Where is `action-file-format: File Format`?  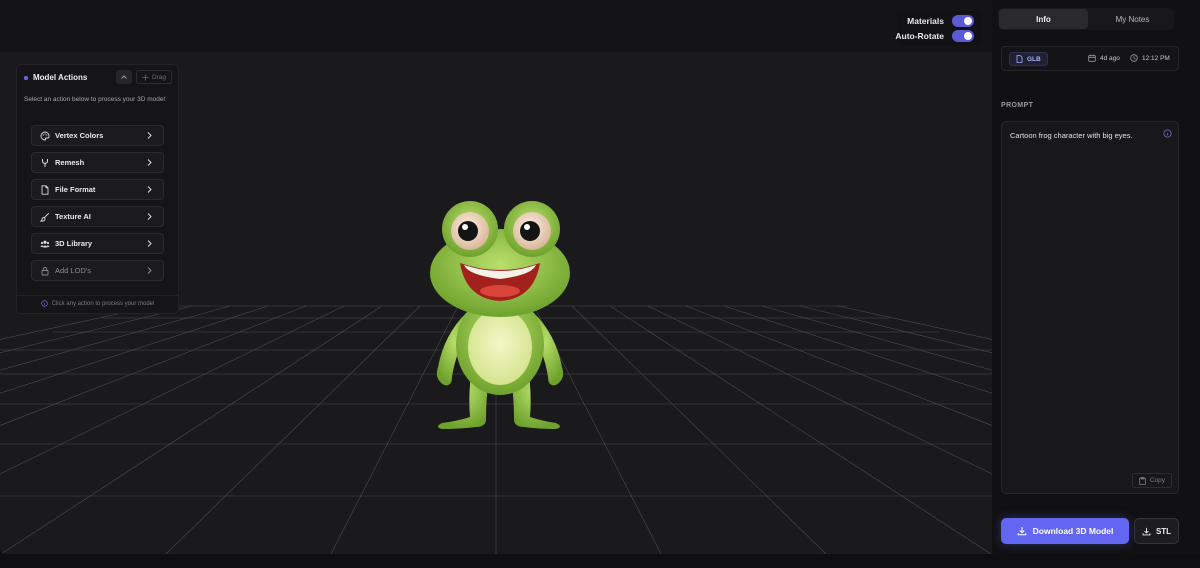 action-file-format: File Format is located at coordinates (97, 189).